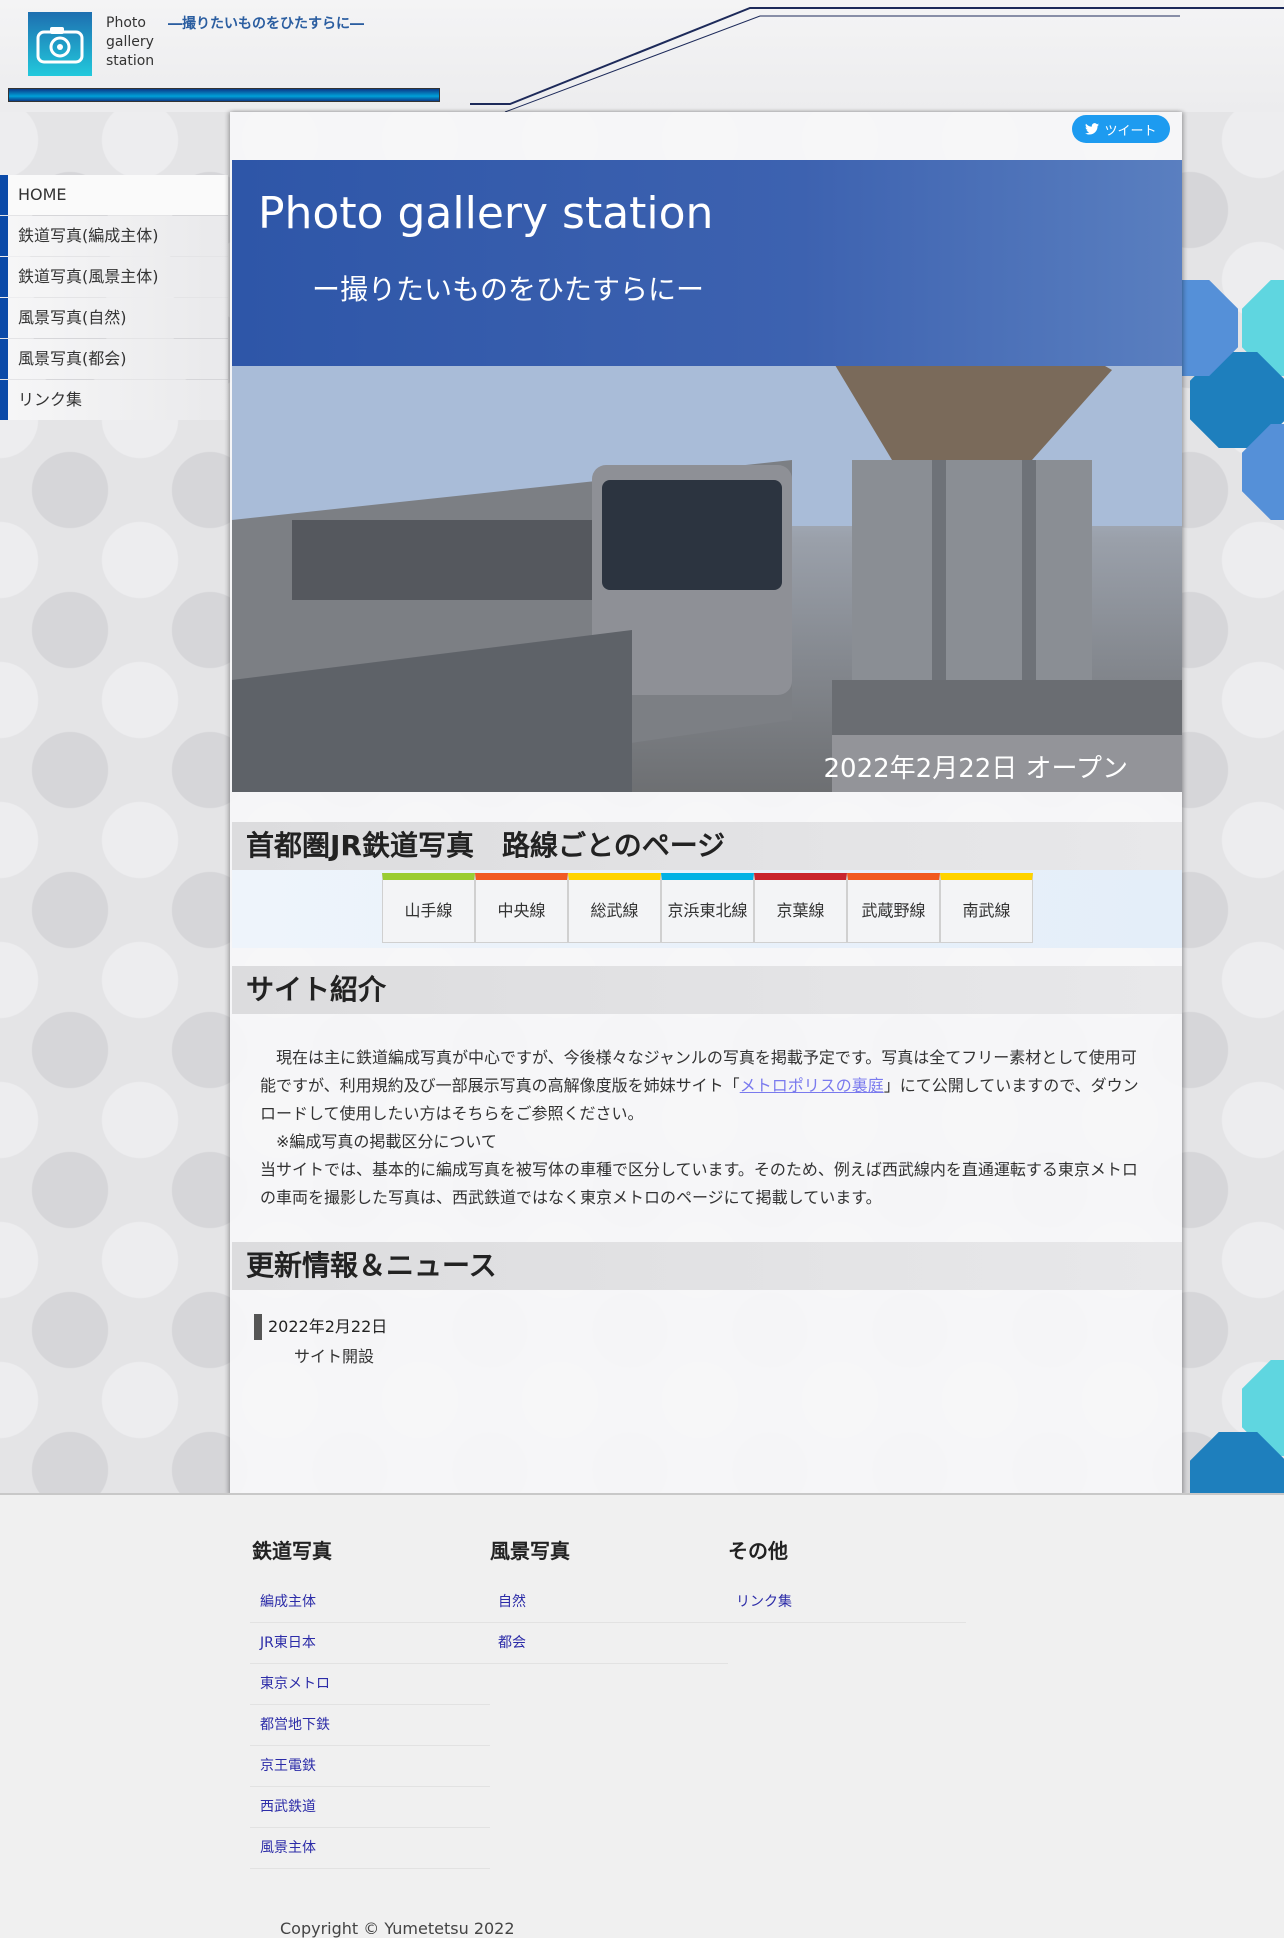  I want to click on site-tagline: ―撮りたいものをひたすらに―, so click(266, 24).